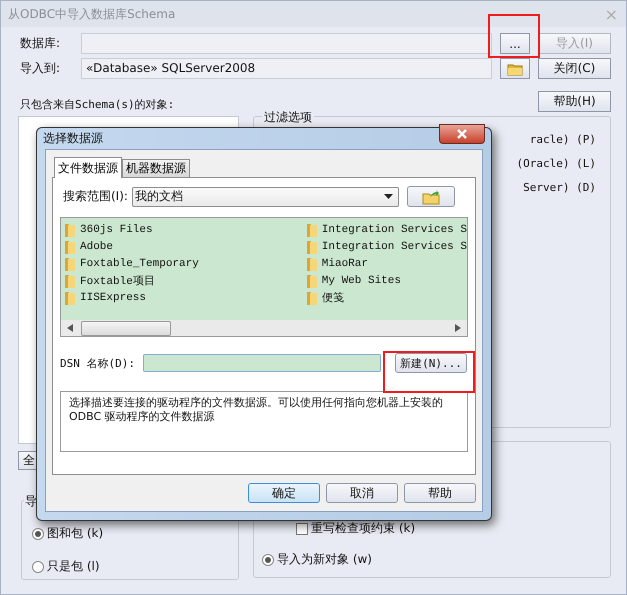 The width and height of the screenshot is (627, 595). What do you see at coordinates (70, 328) in the screenshot?
I see `scroll-left-icon` at bounding box center [70, 328].